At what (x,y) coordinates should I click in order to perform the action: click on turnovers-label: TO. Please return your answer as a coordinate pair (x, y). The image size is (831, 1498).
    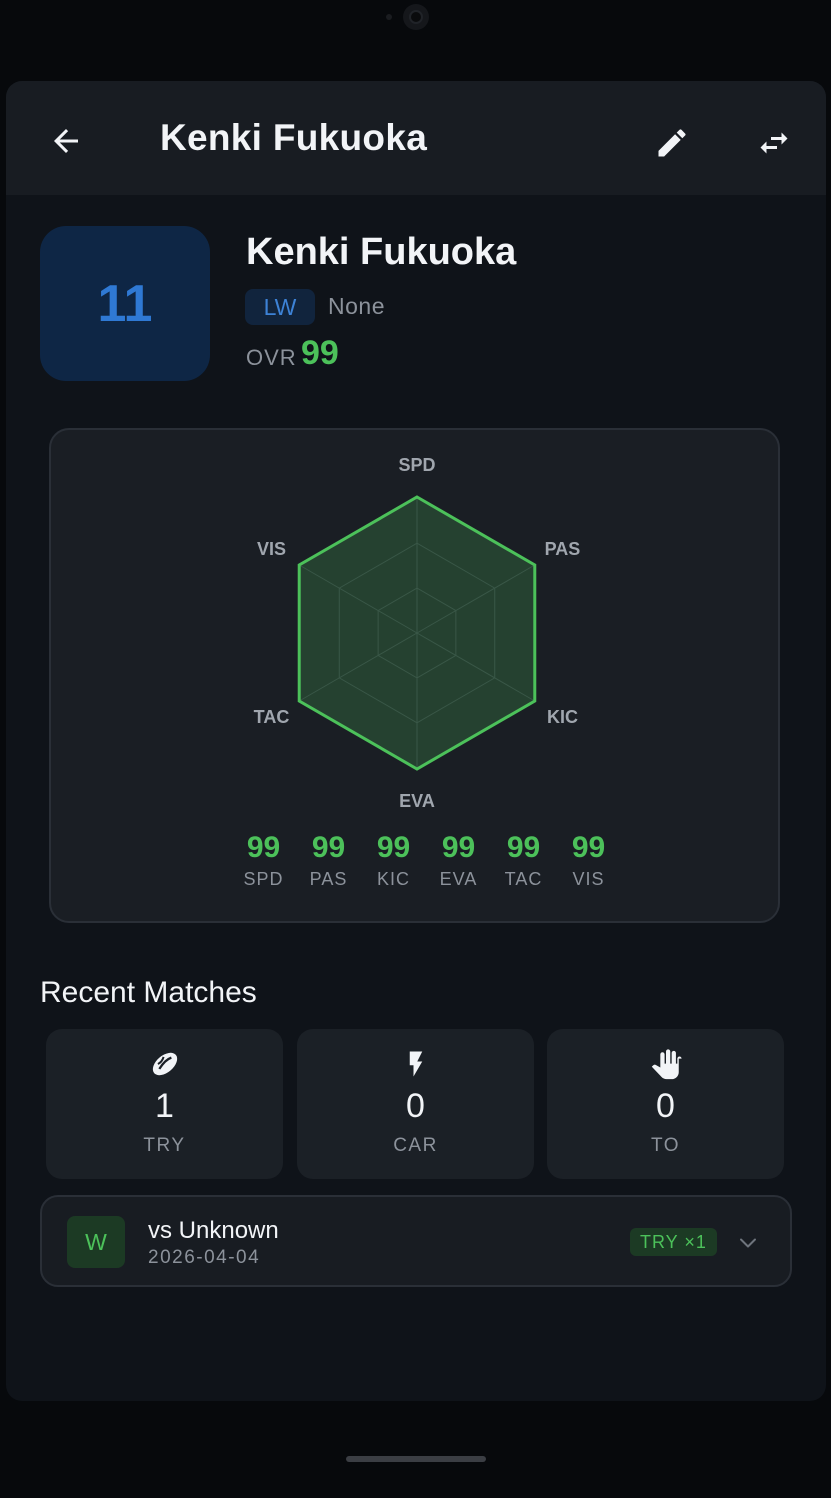
    Looking at the image, I should click on (665, 1145).